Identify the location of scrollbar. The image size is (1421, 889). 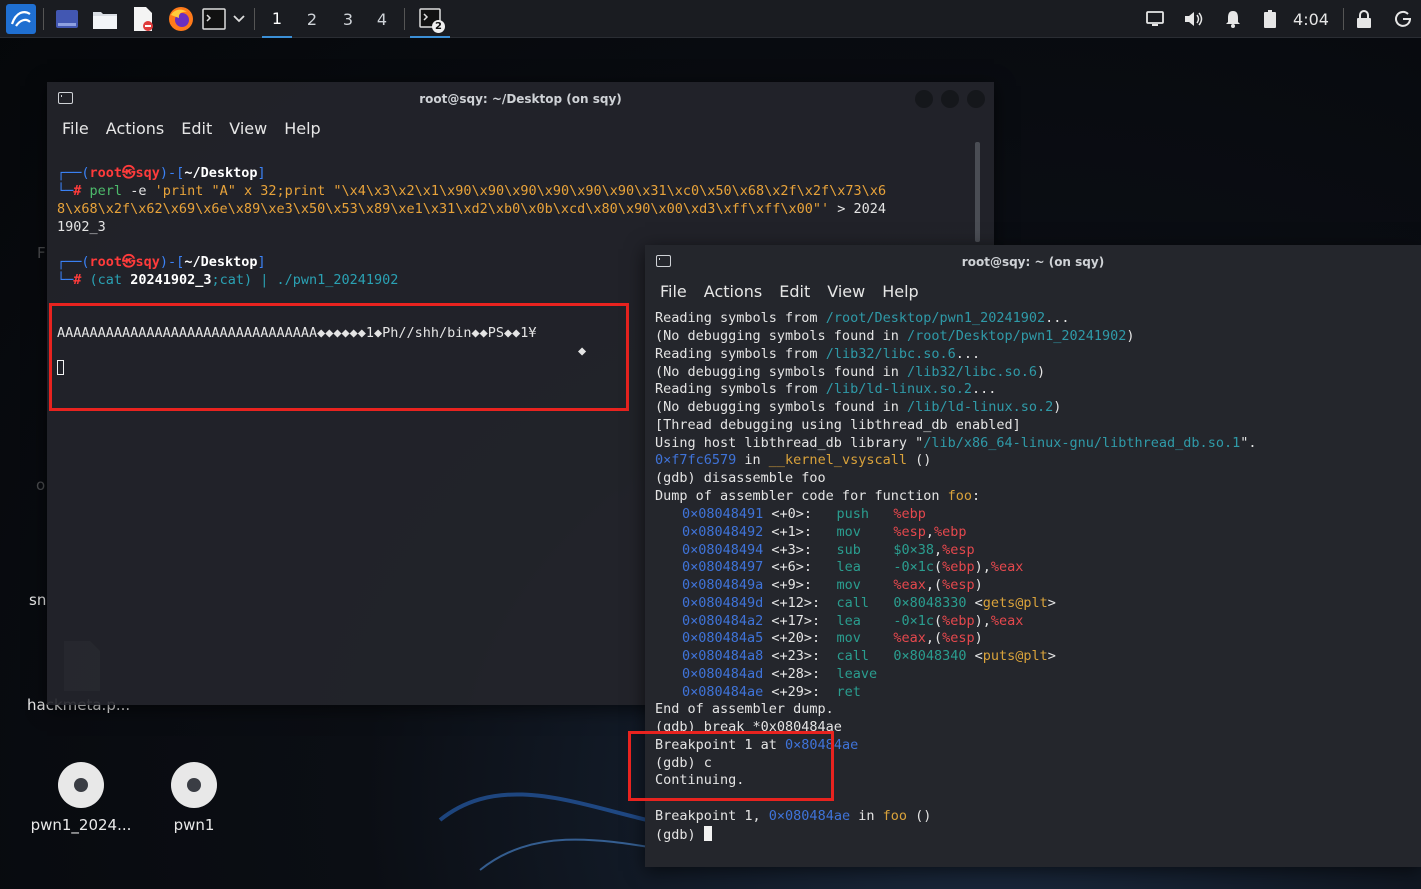
(977, 192).